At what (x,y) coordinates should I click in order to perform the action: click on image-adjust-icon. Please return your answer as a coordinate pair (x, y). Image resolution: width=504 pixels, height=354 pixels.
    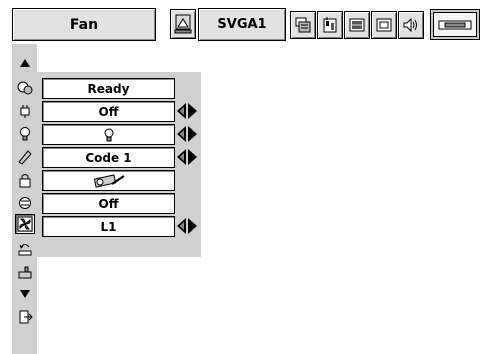
    Looking at the image, I should click on (330, 25).